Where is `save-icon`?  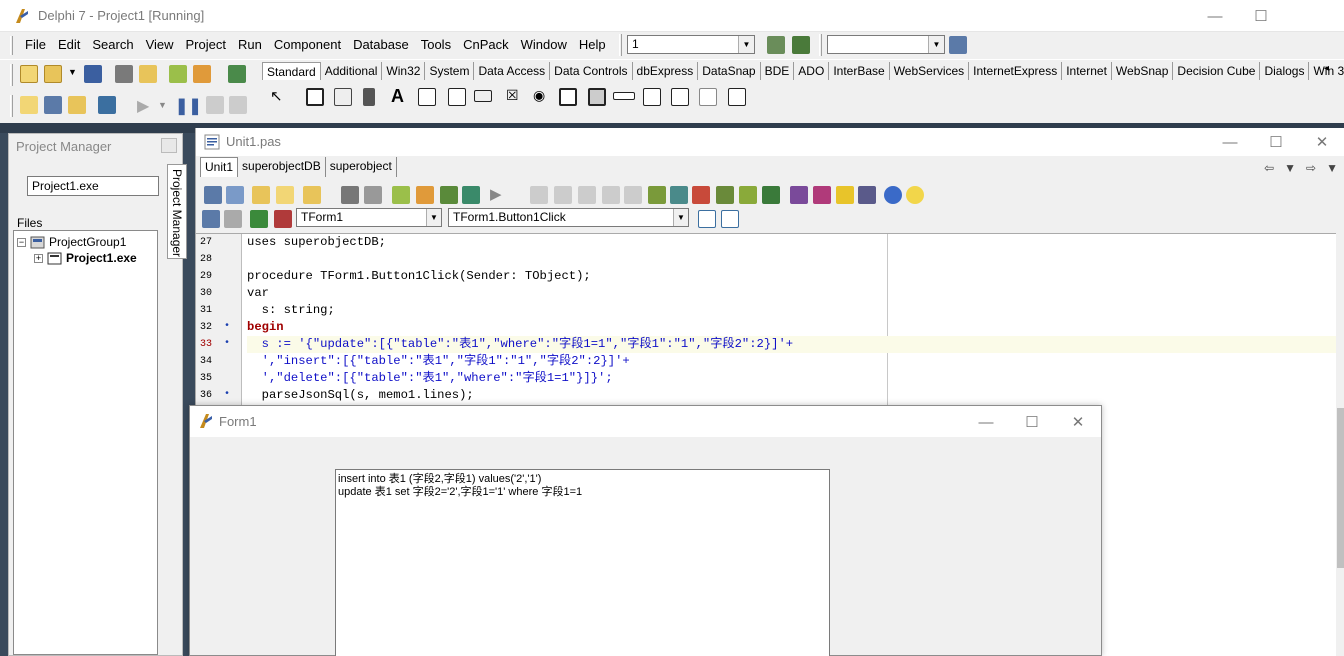 save-icon is located at coordinates (93, 74).